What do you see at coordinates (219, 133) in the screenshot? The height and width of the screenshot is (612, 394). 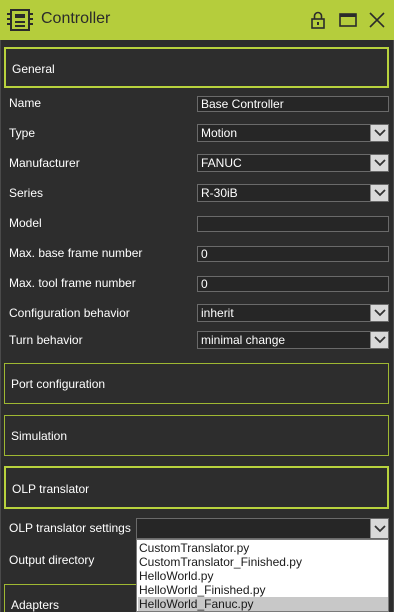 I see `type-value: Motion` at bounding box center [219, 133].